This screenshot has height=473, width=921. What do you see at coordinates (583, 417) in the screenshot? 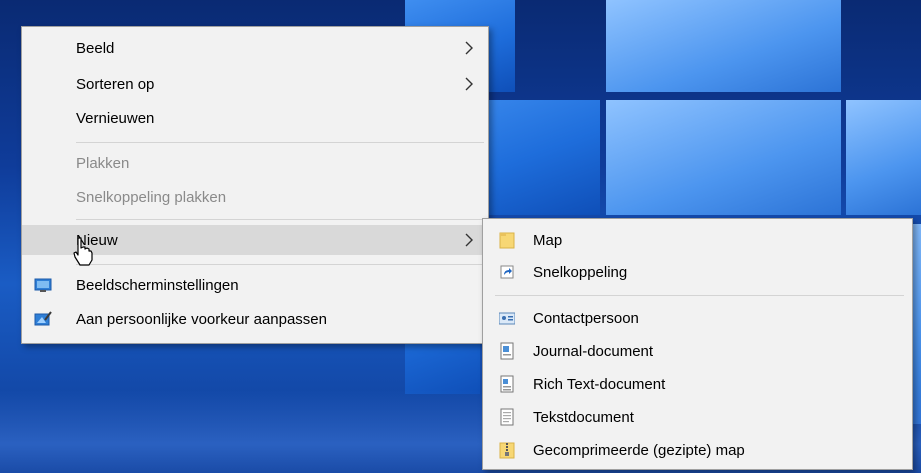
I see `submenu-item-label: Tekstdocument` at bounding box center [583, 417].